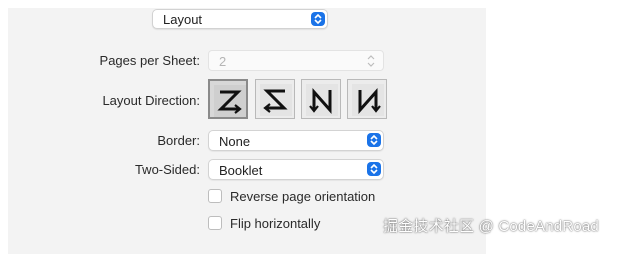 The image size is (640, 254). I want to click on layout-menu-value: Layout, so click(183, 19).